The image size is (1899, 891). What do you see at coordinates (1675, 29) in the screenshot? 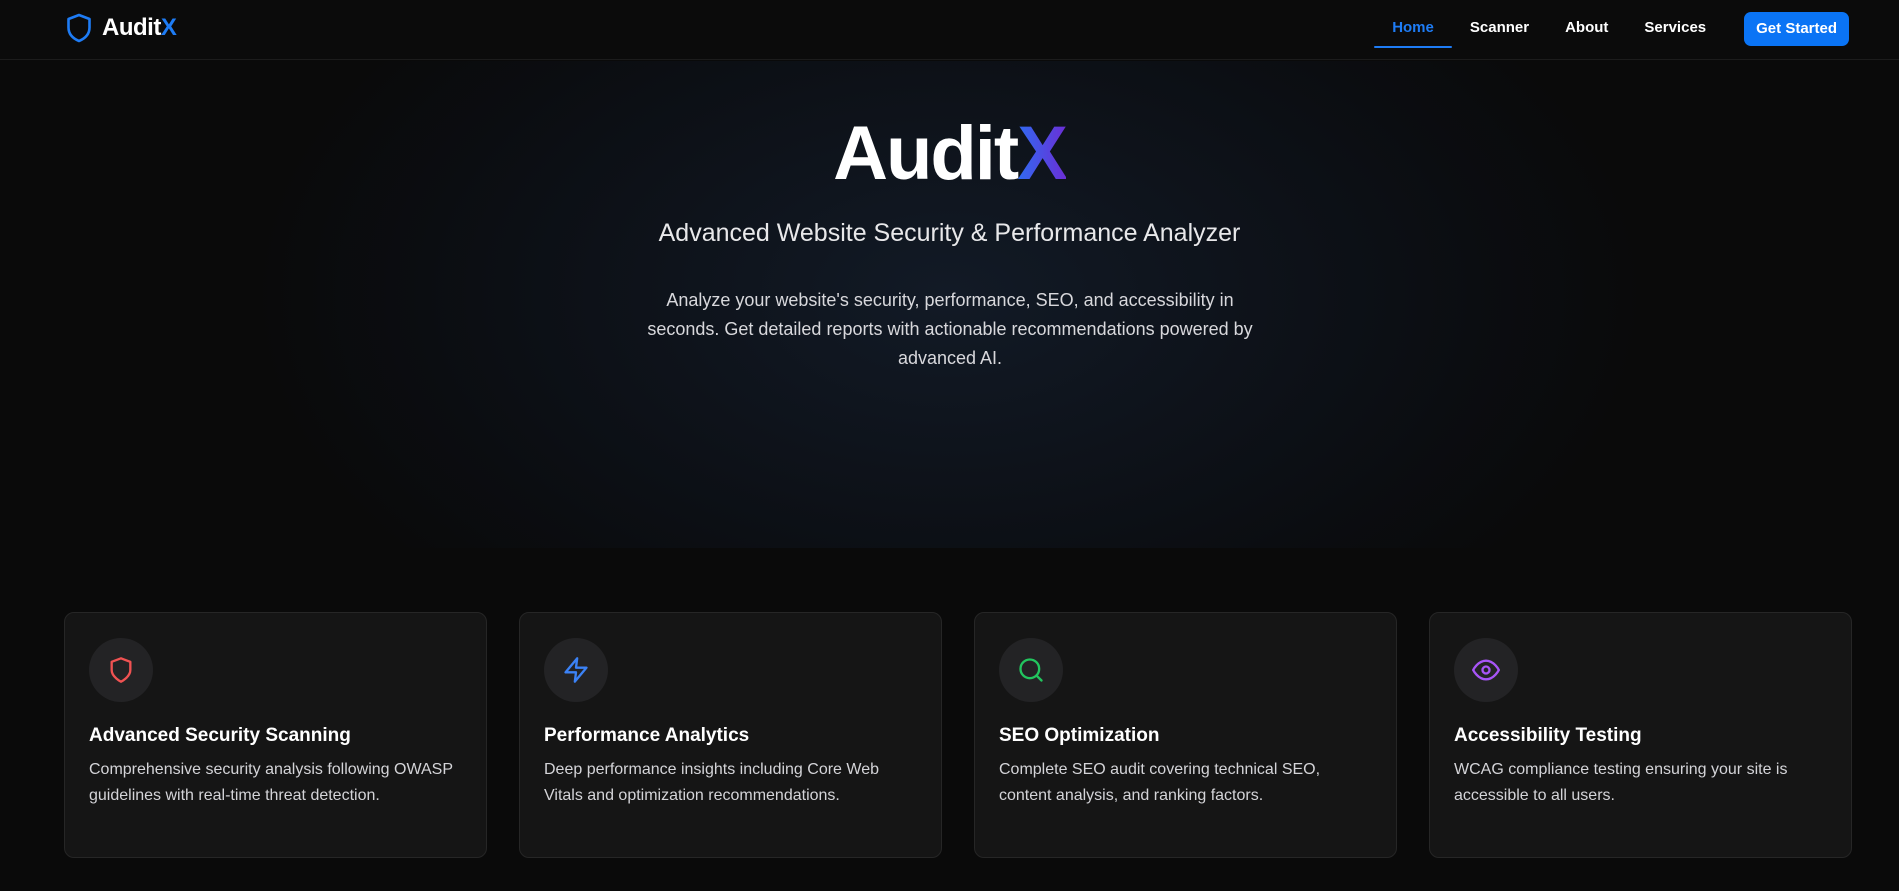
I see `nav-link-services: Services` at bounding box center [1675, 29].